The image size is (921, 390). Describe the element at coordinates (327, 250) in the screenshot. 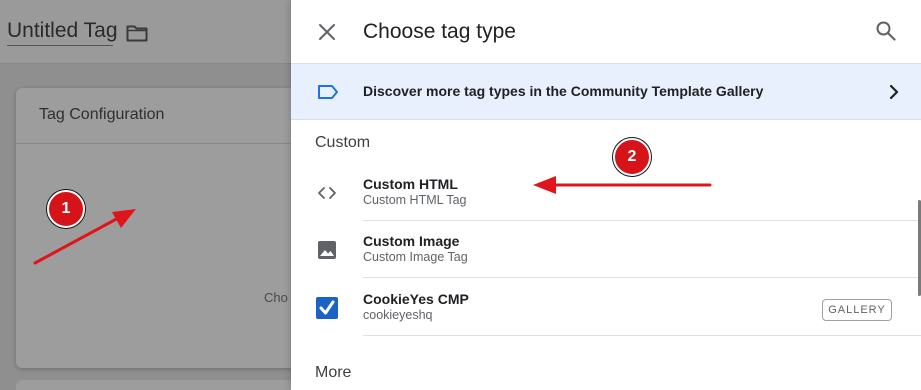

I see `image-icon` at that location.